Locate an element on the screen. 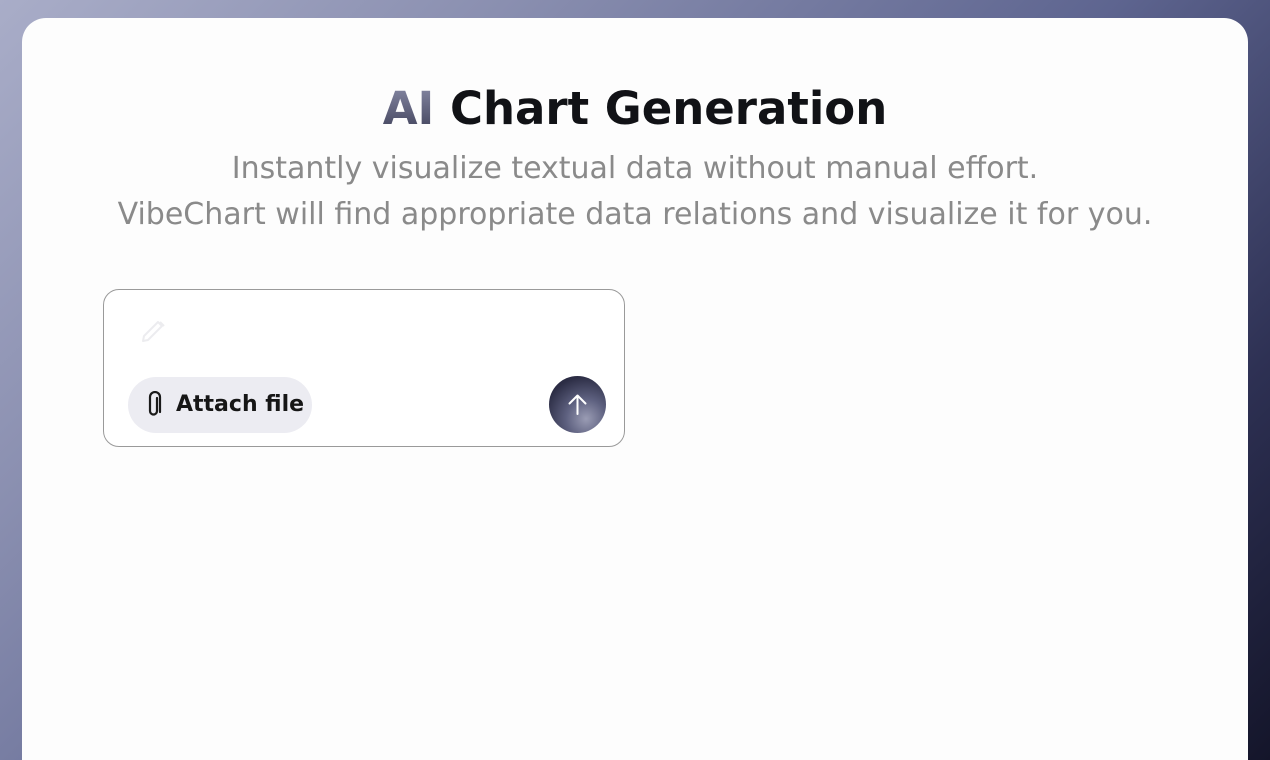 The height and width of the screenshot is (760, 1270). paperclip-icon is located at coordinates (155, 403).